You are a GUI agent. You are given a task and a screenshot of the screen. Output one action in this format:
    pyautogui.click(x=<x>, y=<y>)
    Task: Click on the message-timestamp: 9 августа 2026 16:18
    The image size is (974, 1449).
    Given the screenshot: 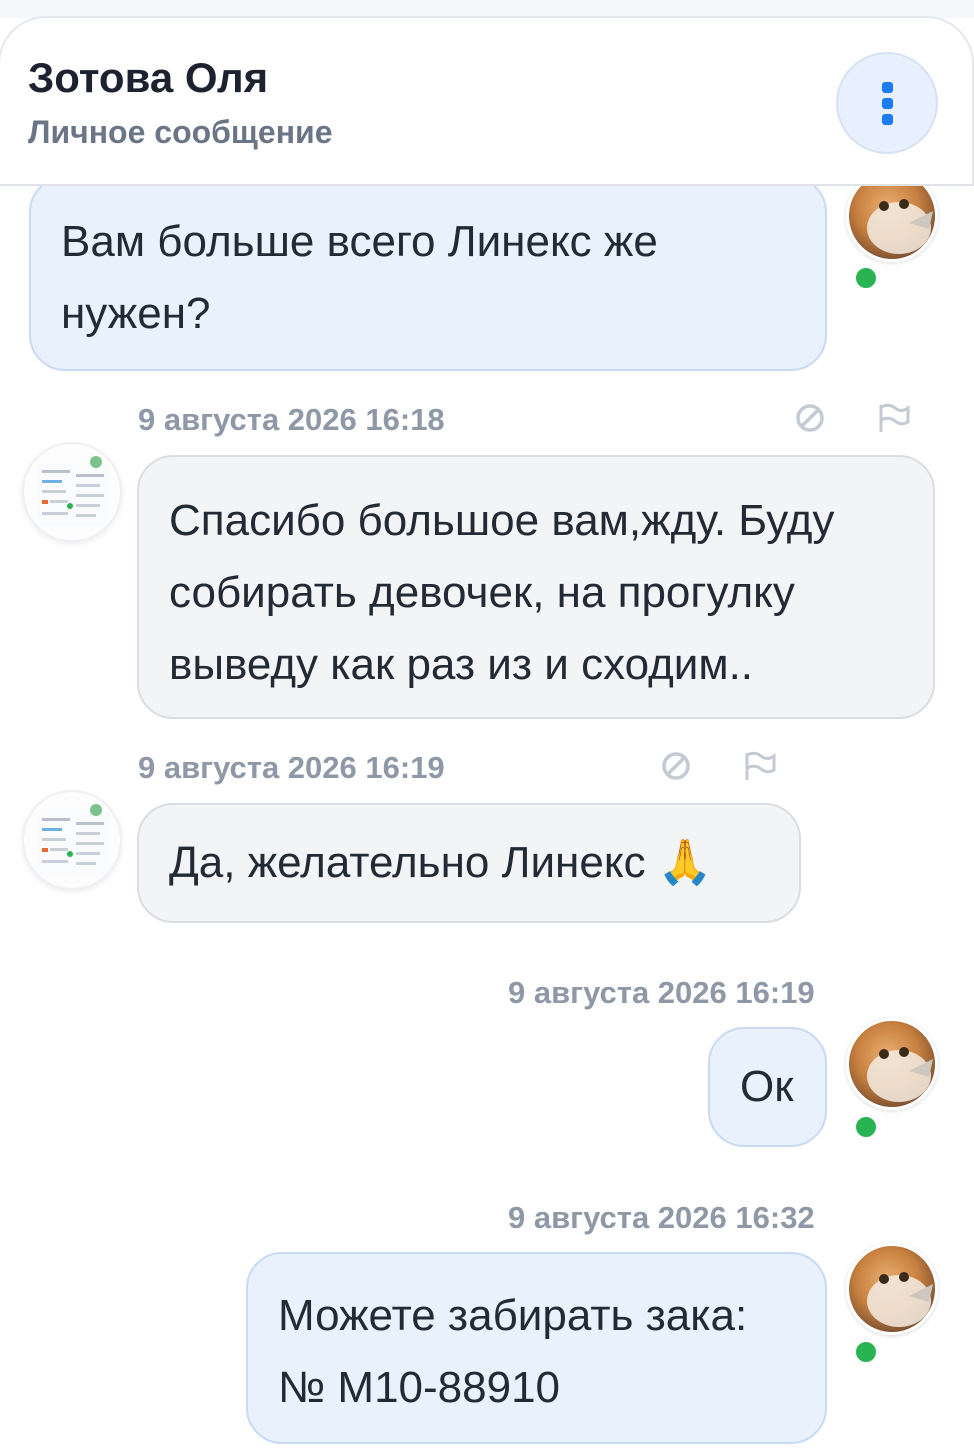 What is the action you would take?
    pyautogui.click(x=291, y=419)
    